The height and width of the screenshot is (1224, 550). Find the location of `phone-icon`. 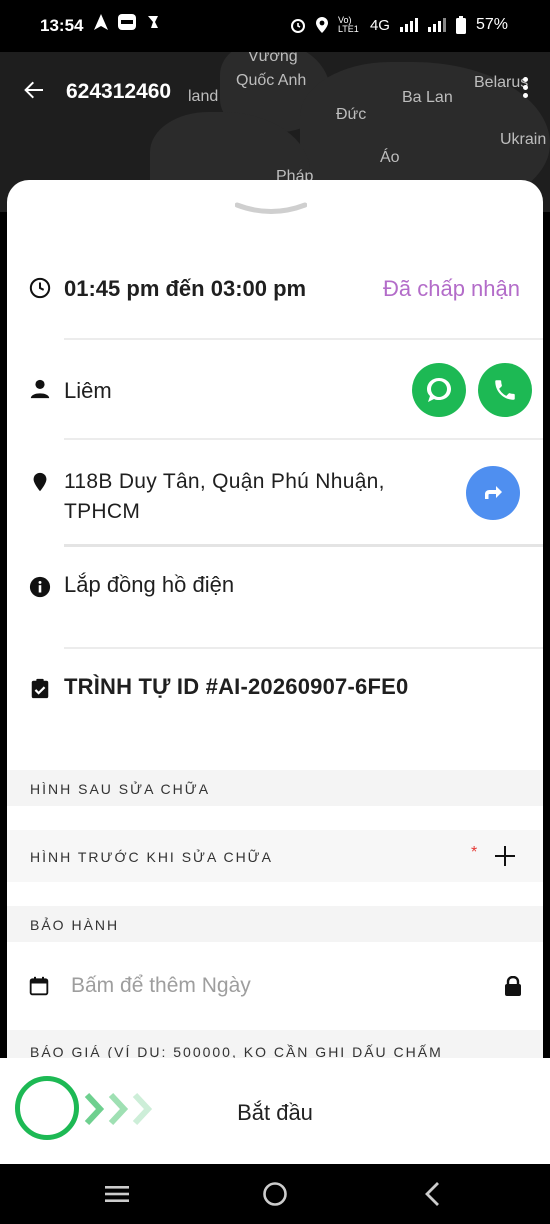

phone-icon is located at coordinates (505, 390).